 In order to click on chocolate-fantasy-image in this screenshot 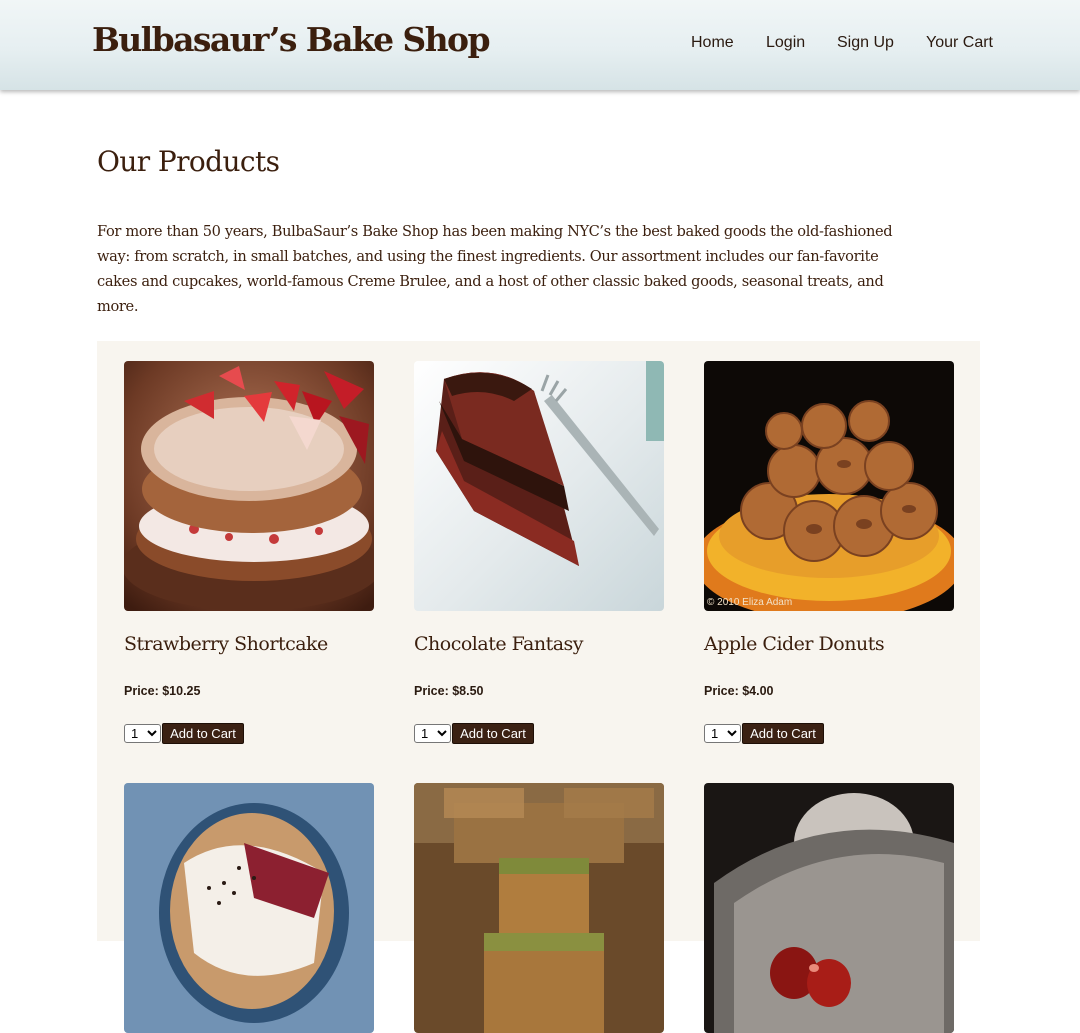, I will do `click(539, 486)`.